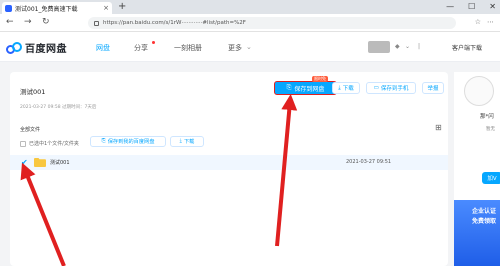 Image resolution: width=500 pixels, height=266 pixels. I want to click on select-all: 已选中1个文件/文件夹, so click(49, 143).